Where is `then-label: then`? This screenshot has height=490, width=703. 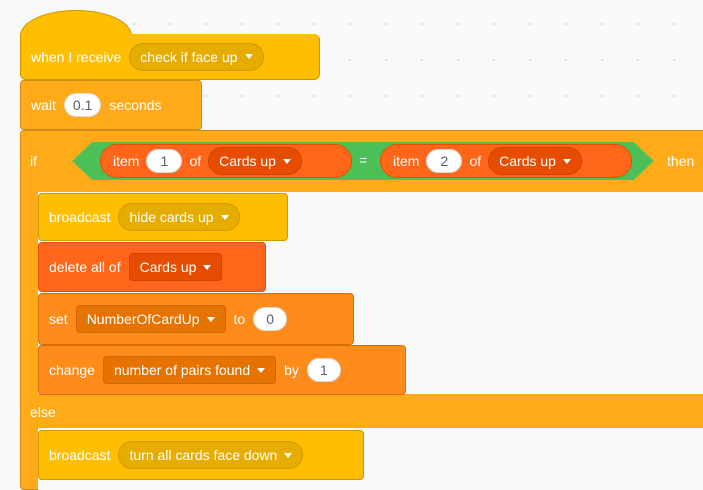
then-label: then is located at coordinates (681, 161).